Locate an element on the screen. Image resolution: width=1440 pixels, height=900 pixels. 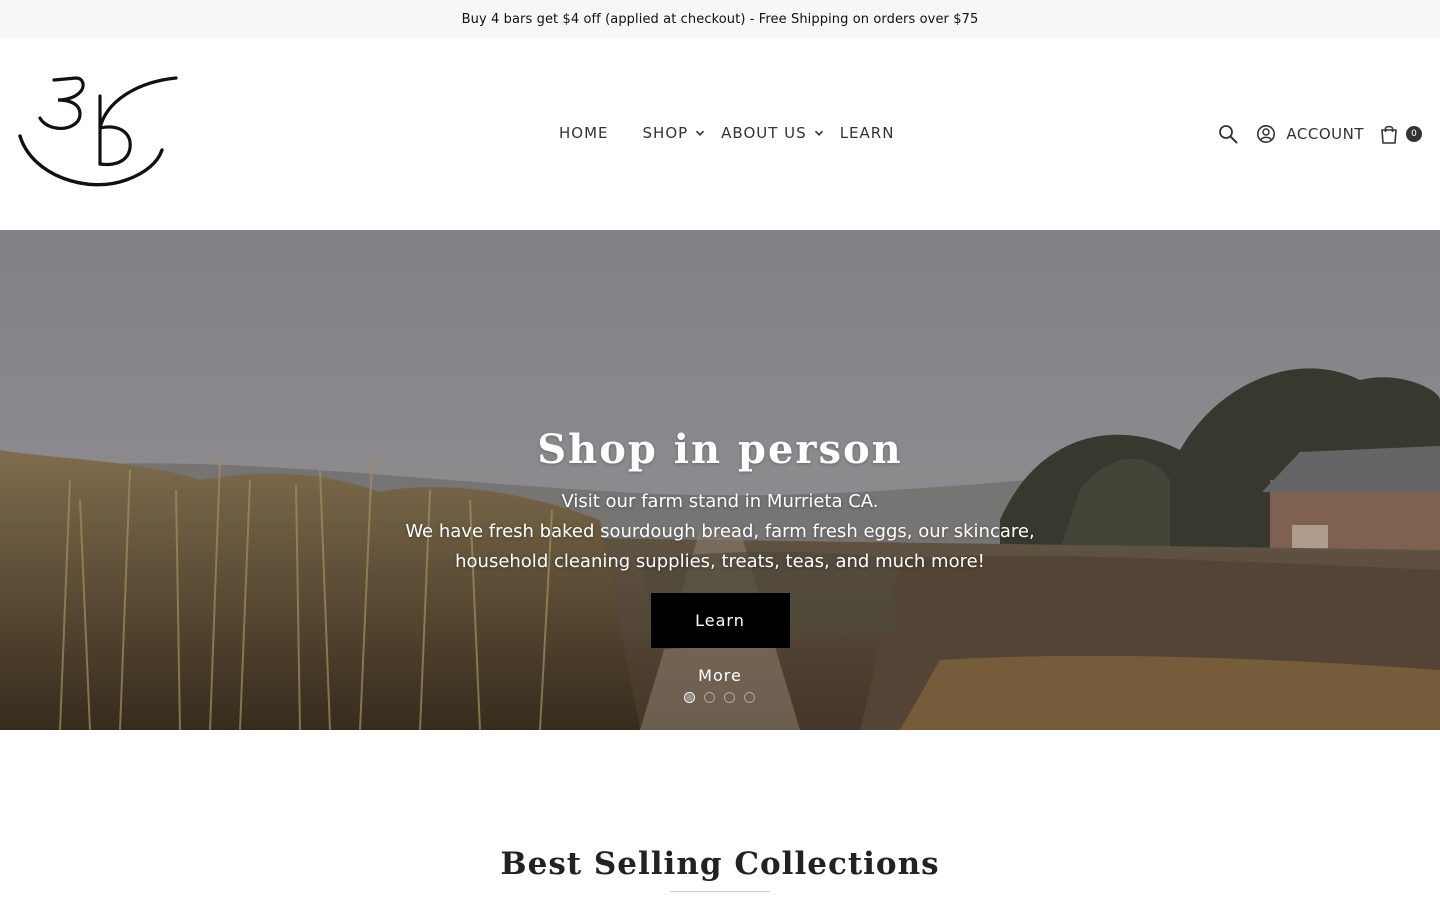
hero-title: Shop in person is located at coordinates (720, 449).